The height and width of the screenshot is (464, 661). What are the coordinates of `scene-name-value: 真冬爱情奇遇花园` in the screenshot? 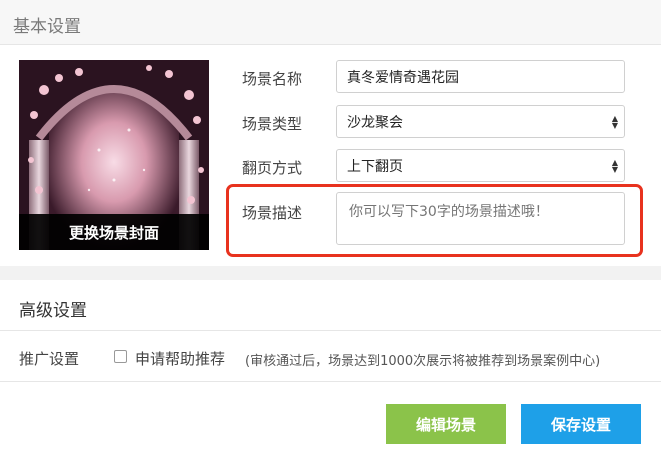 It's located at (403, 77).